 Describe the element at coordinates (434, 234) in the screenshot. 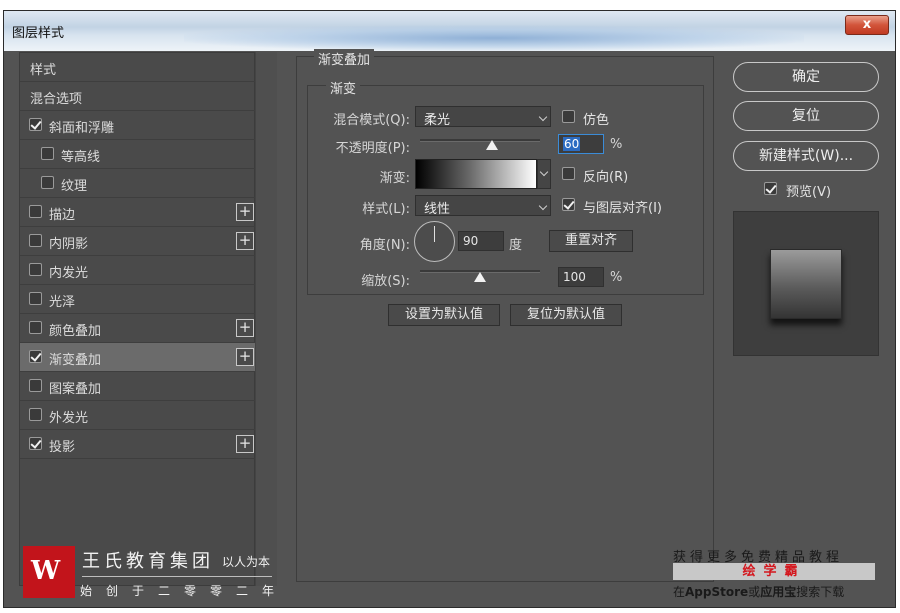

I see `angle-dial-needle` at that location.